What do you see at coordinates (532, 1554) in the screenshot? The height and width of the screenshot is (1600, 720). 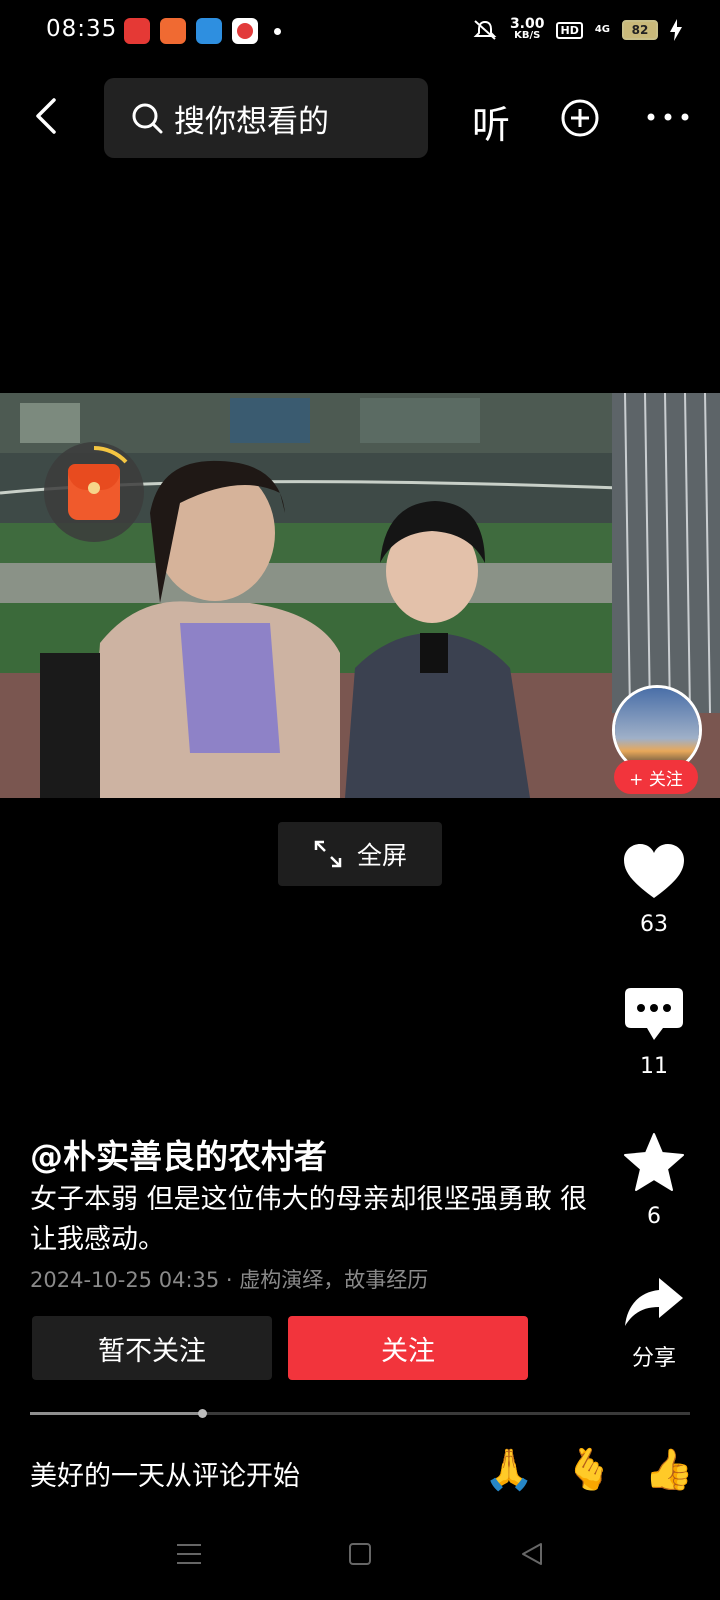 I see `back-triangle-icon` at bounding box center [532, 1554].